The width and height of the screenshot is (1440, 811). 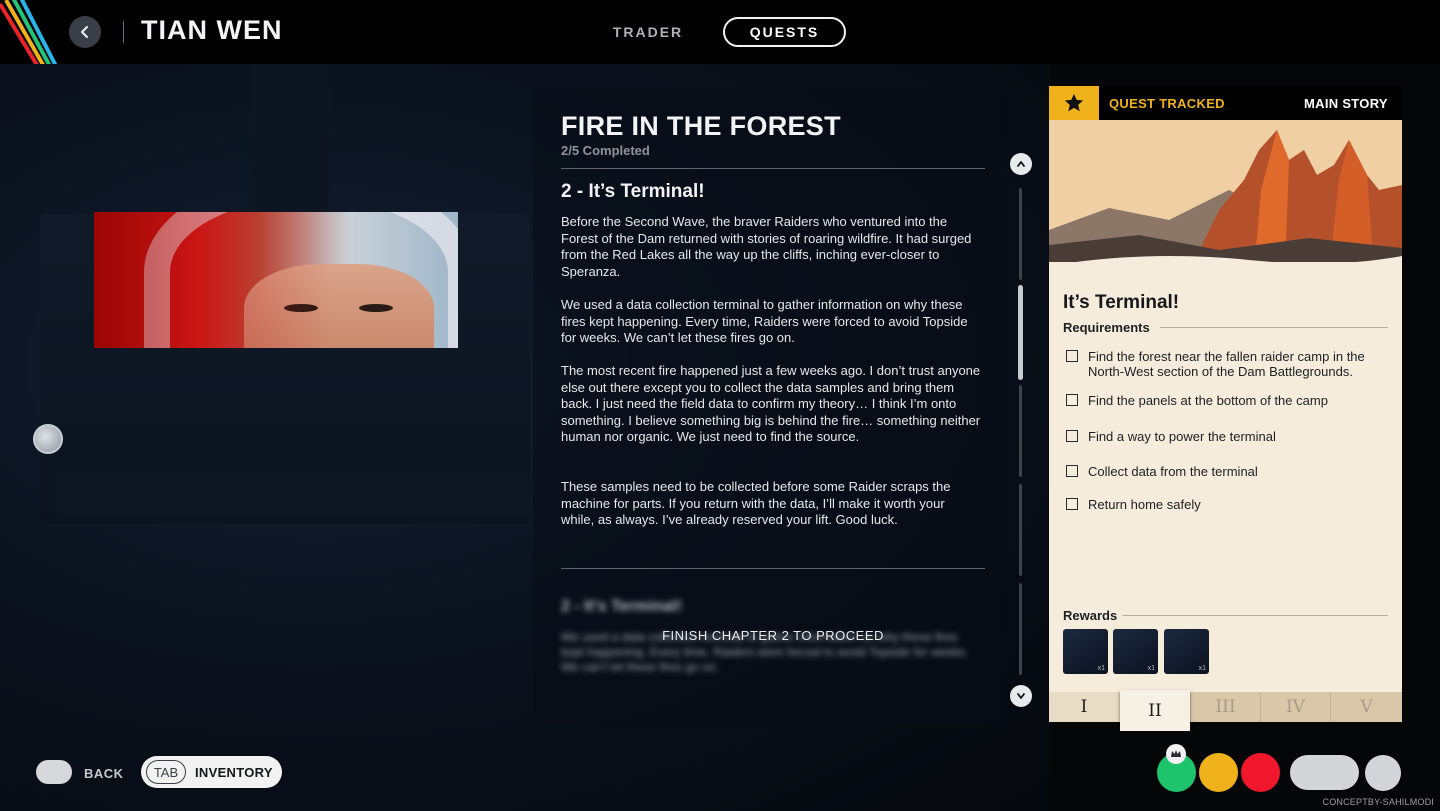 What do you see at coordinates (1346, 103) in the screenshot?
I see `quest-category-label: MAIN STORY` at bounding box center [1346, 103].